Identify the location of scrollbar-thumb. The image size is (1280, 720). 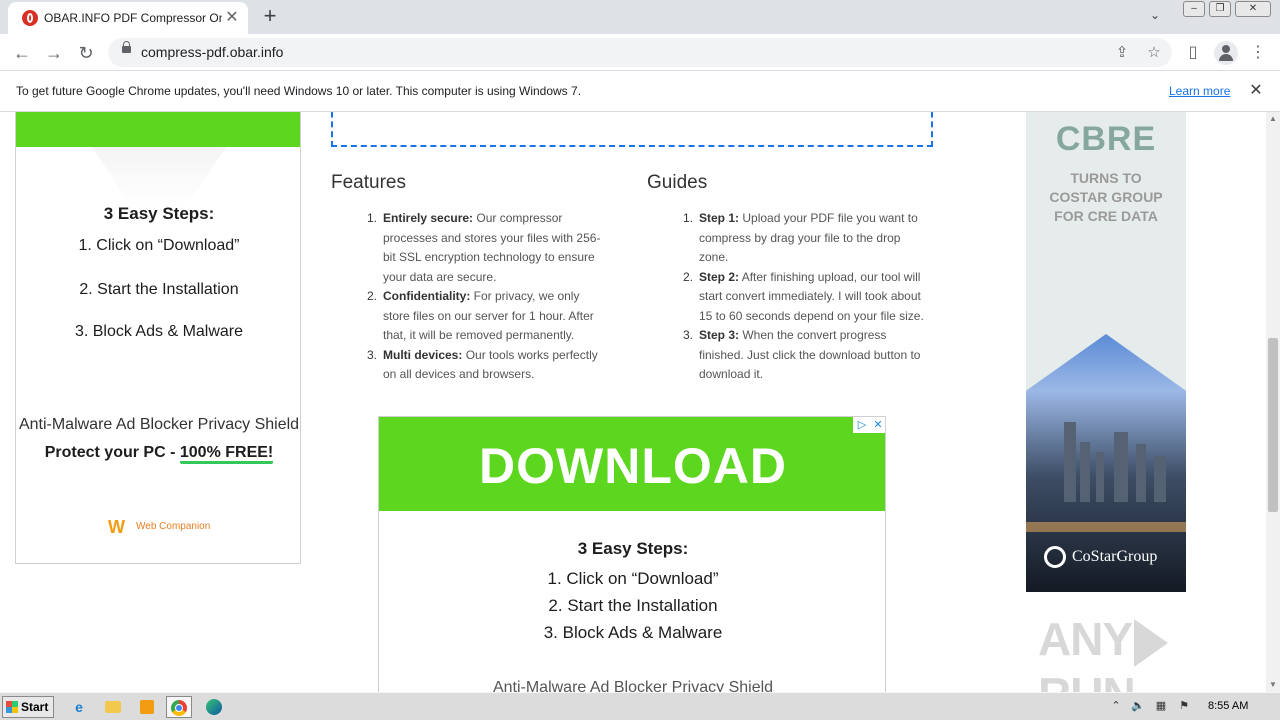
(1273, 425).